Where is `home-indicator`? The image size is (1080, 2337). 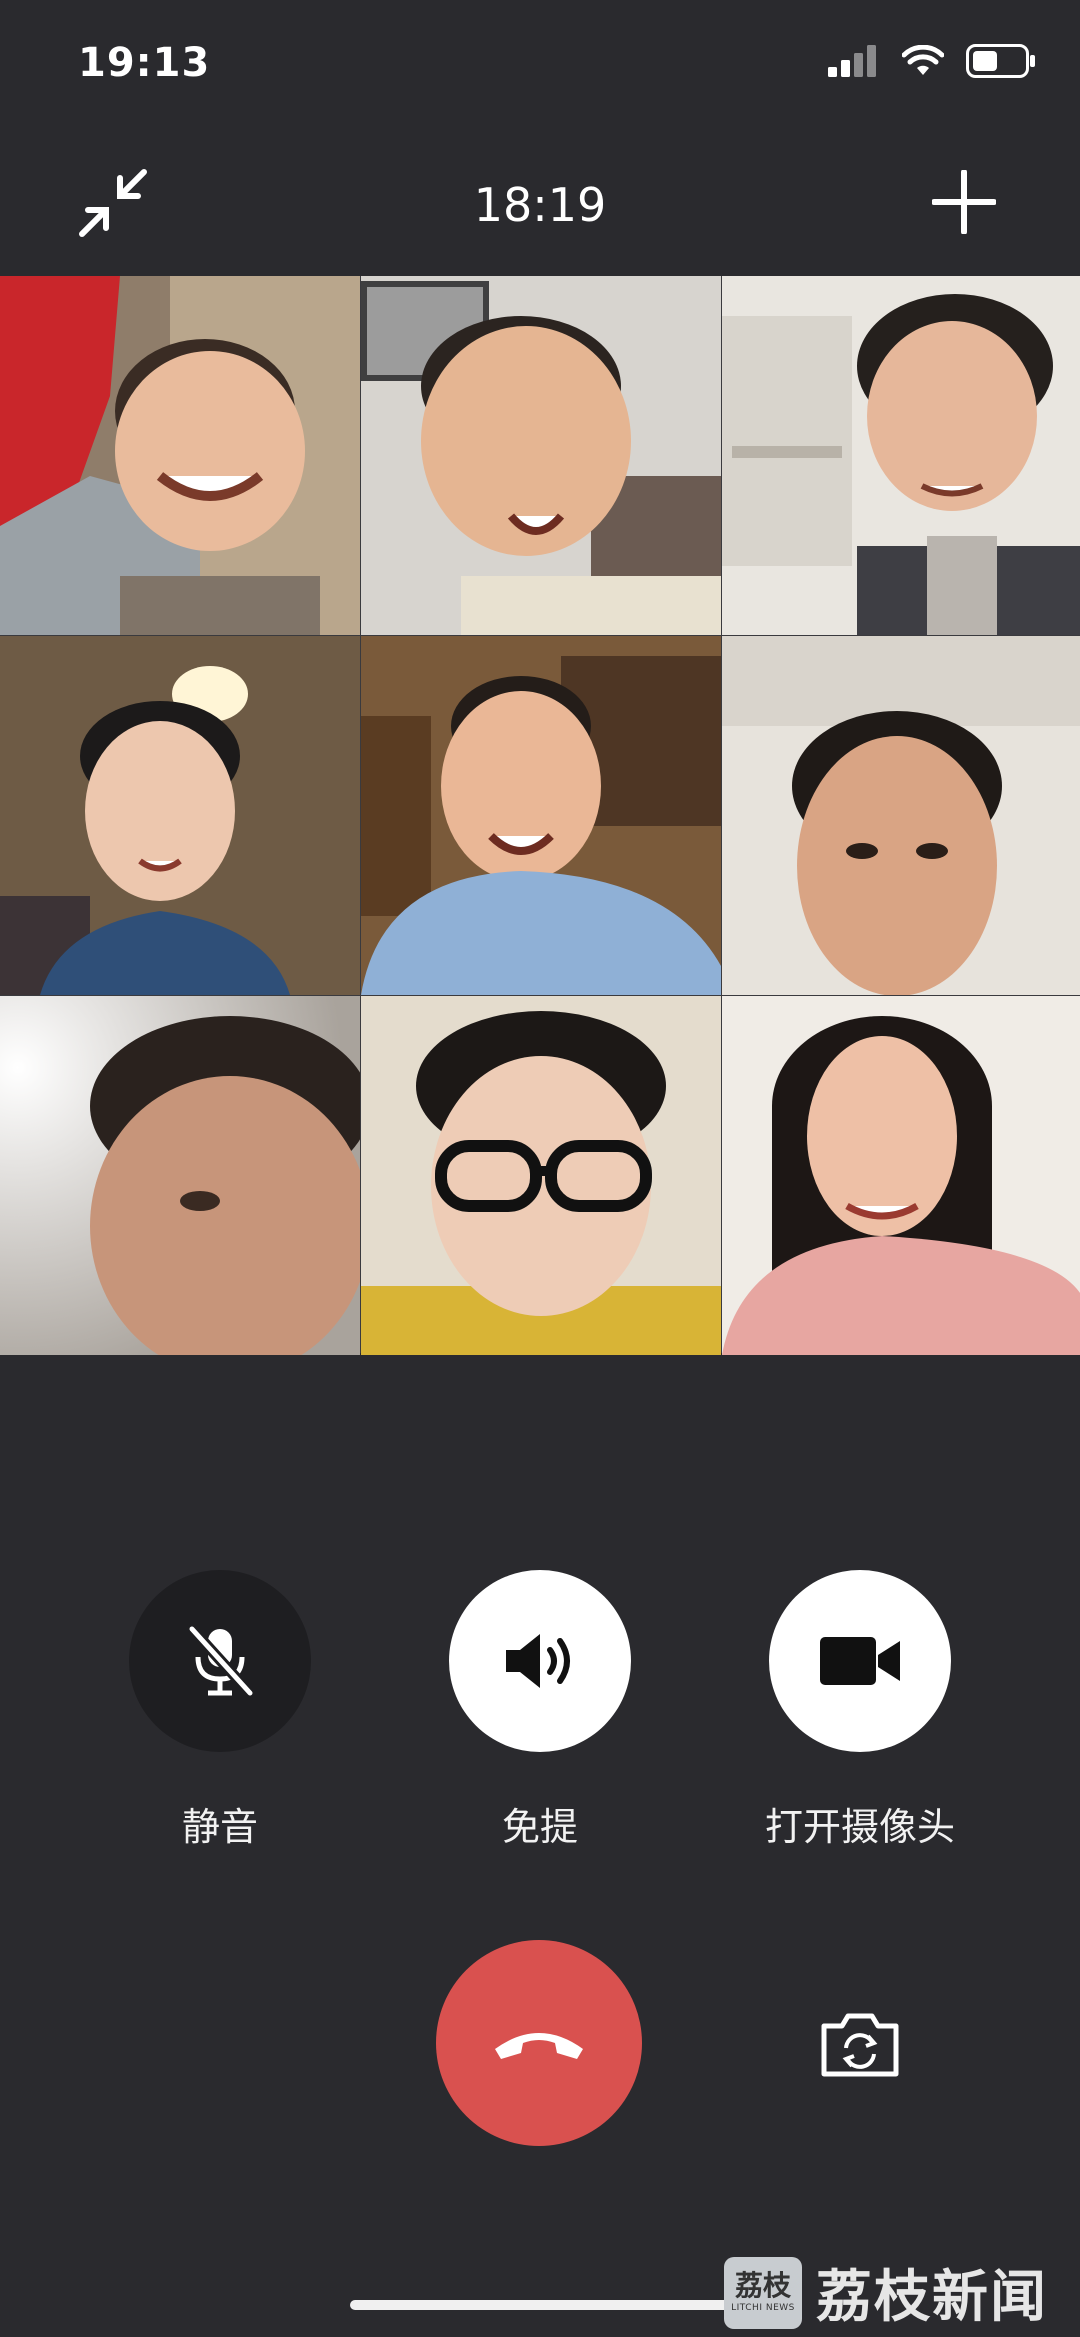
home-indicator is located at coordinates (540, 2305).